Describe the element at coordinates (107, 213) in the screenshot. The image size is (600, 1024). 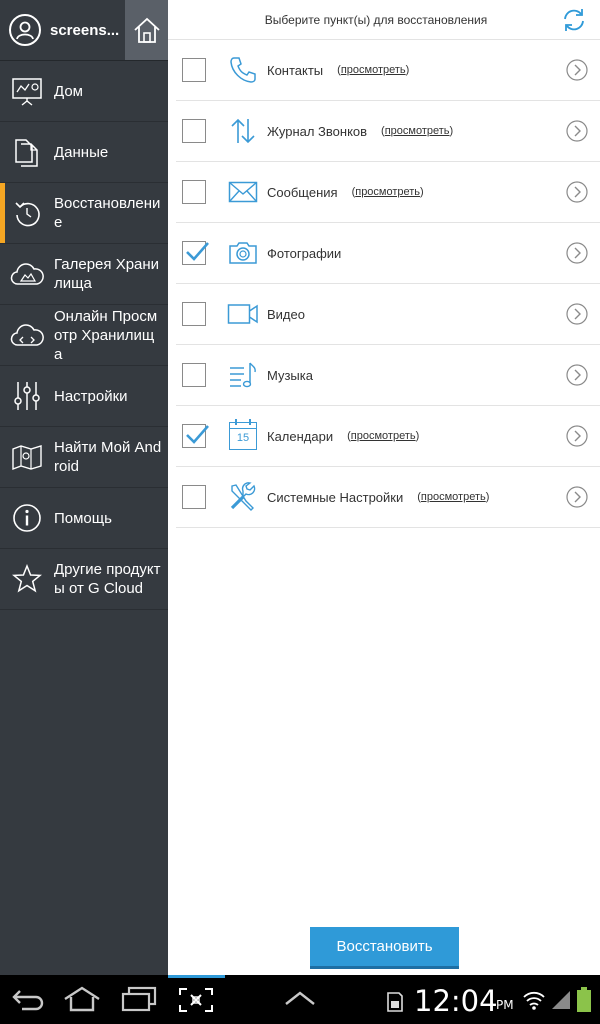
I see `sidebar-item-label: Восстановление` at that location.